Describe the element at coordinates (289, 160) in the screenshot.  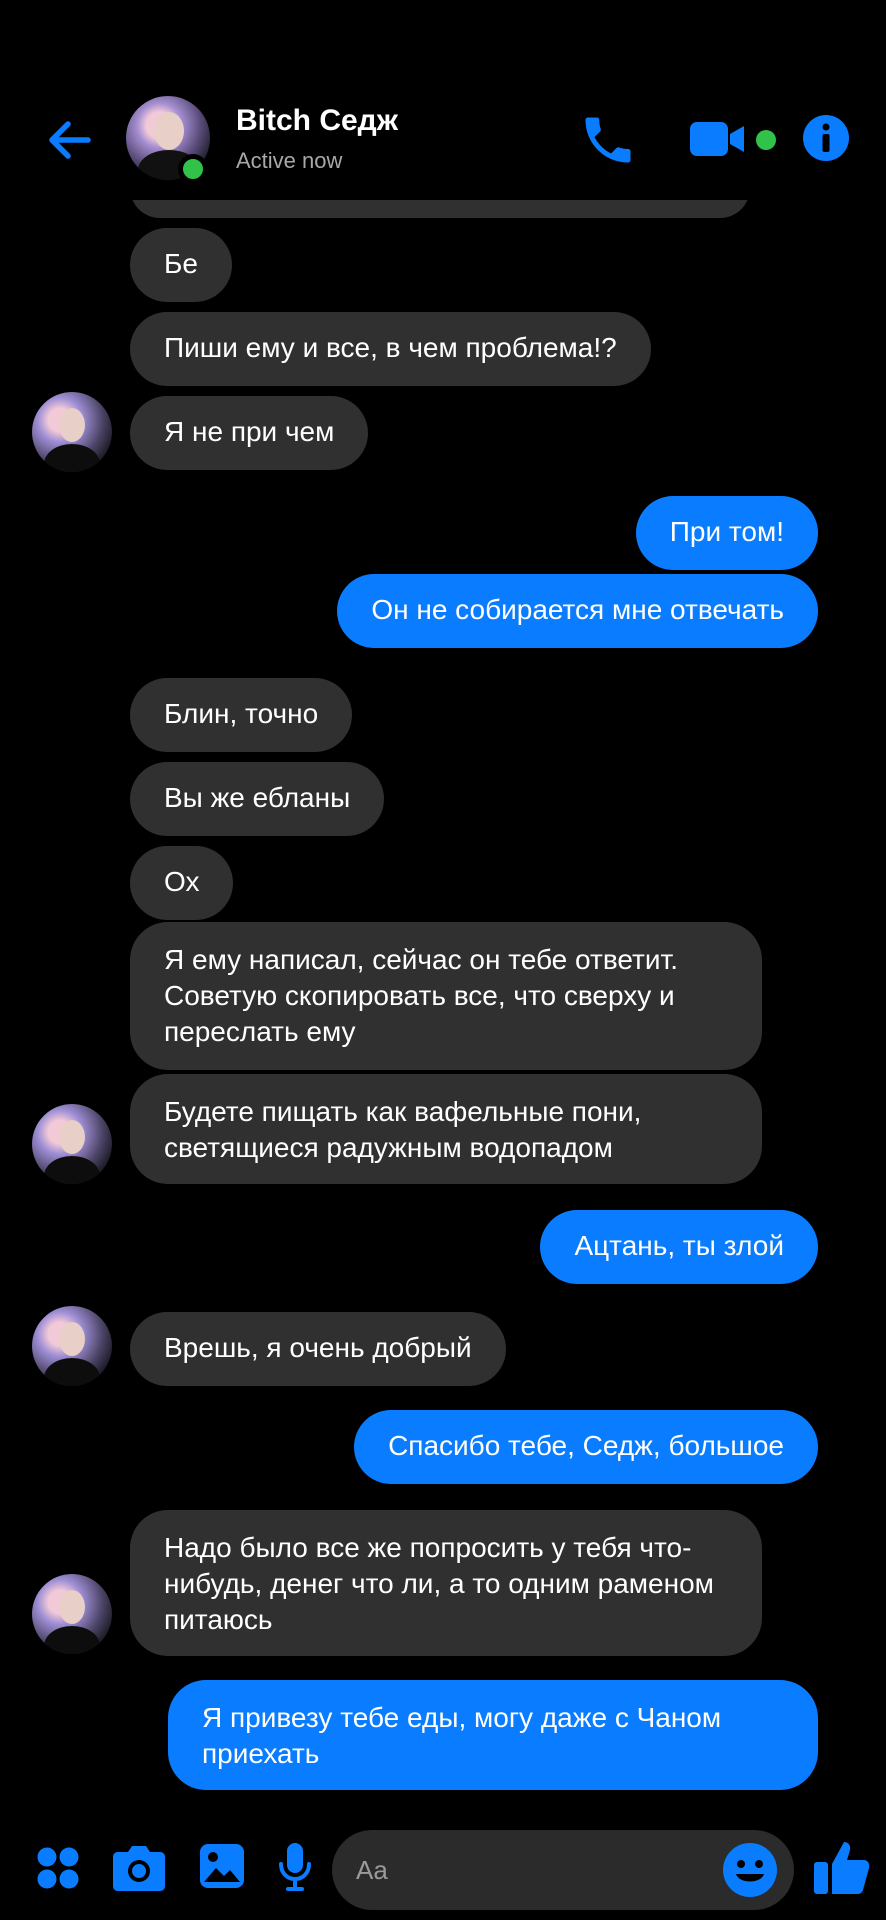
I see `contact-status: Active now` at that location.